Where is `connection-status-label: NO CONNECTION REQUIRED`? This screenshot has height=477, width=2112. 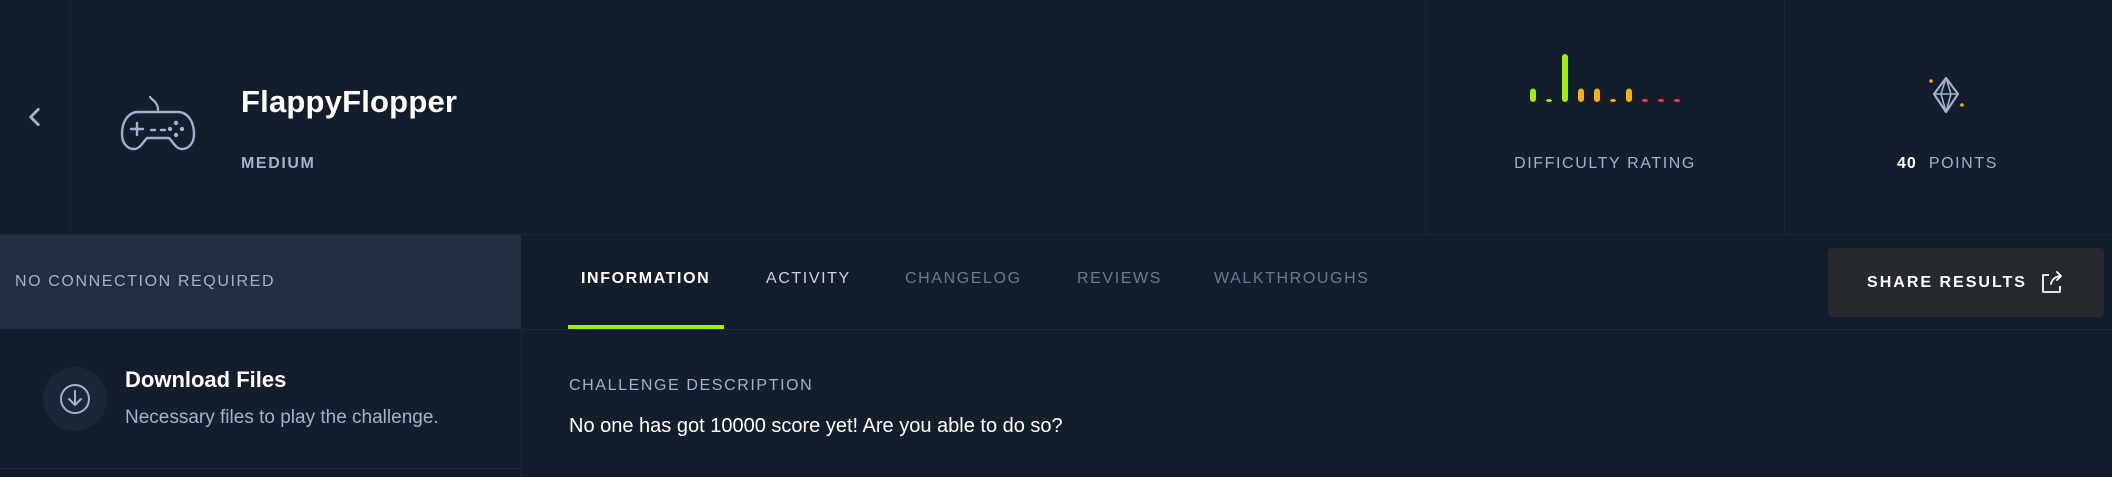
connection-status-label: NO CONNECTION REQUIRED is located at coordinates (145, 281).